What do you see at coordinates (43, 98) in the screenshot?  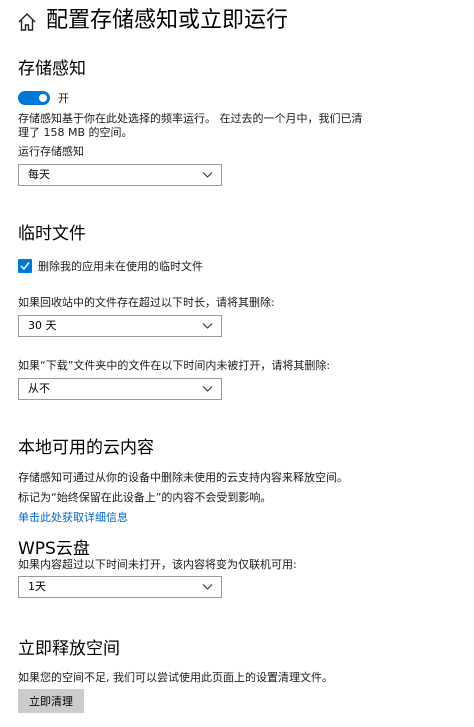 I see `toggle-knob` at bounding box center [43, 98].